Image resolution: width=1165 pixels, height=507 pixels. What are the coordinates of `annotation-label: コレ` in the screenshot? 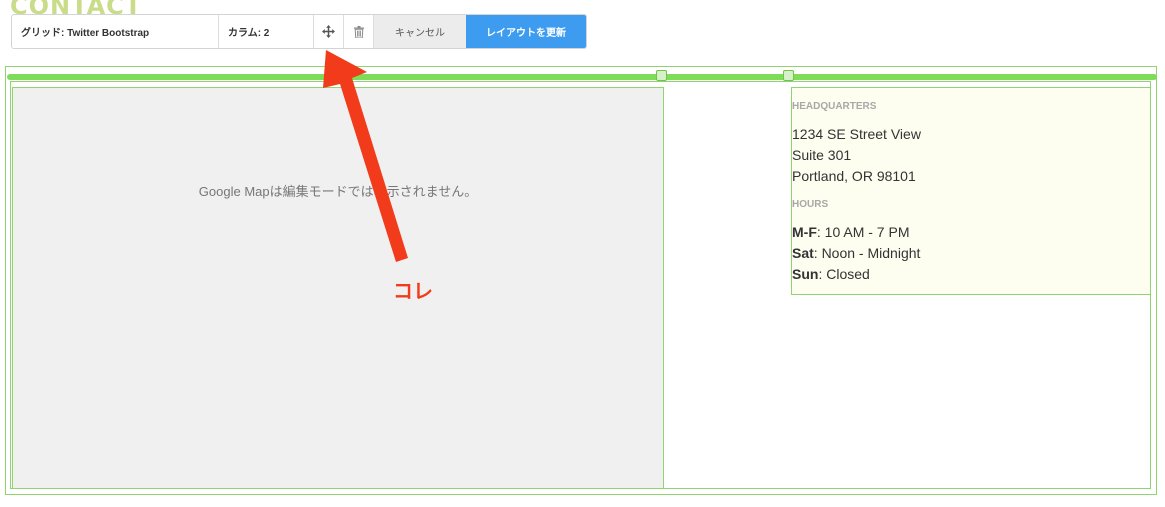 It's located at (413, 291).